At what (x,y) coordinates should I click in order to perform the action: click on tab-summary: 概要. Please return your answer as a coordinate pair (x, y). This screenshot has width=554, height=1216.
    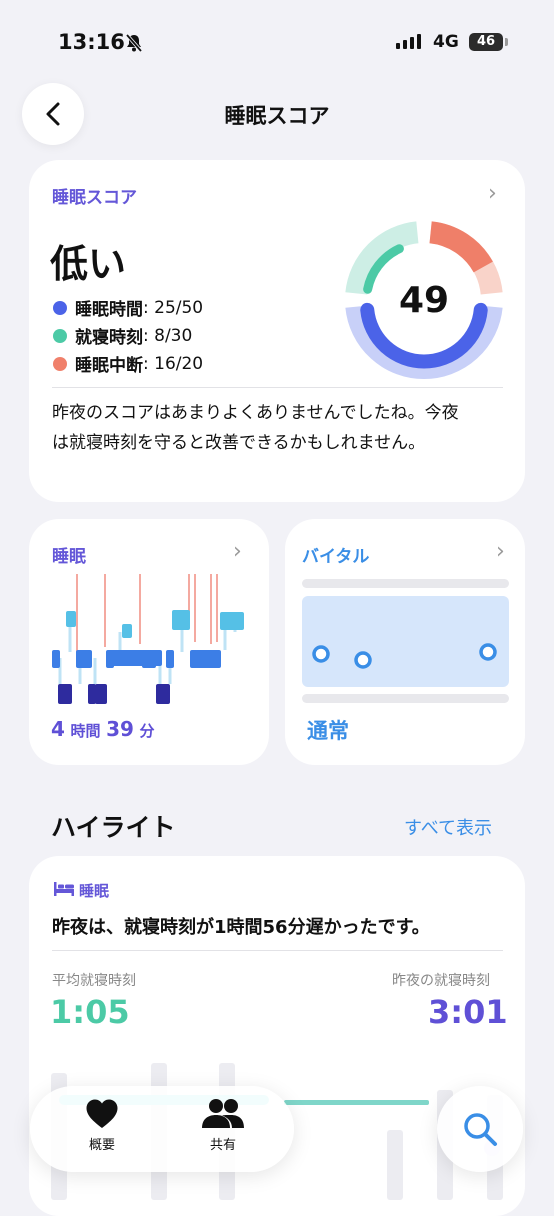
    Looking at the image, I should click on (102, 1125).